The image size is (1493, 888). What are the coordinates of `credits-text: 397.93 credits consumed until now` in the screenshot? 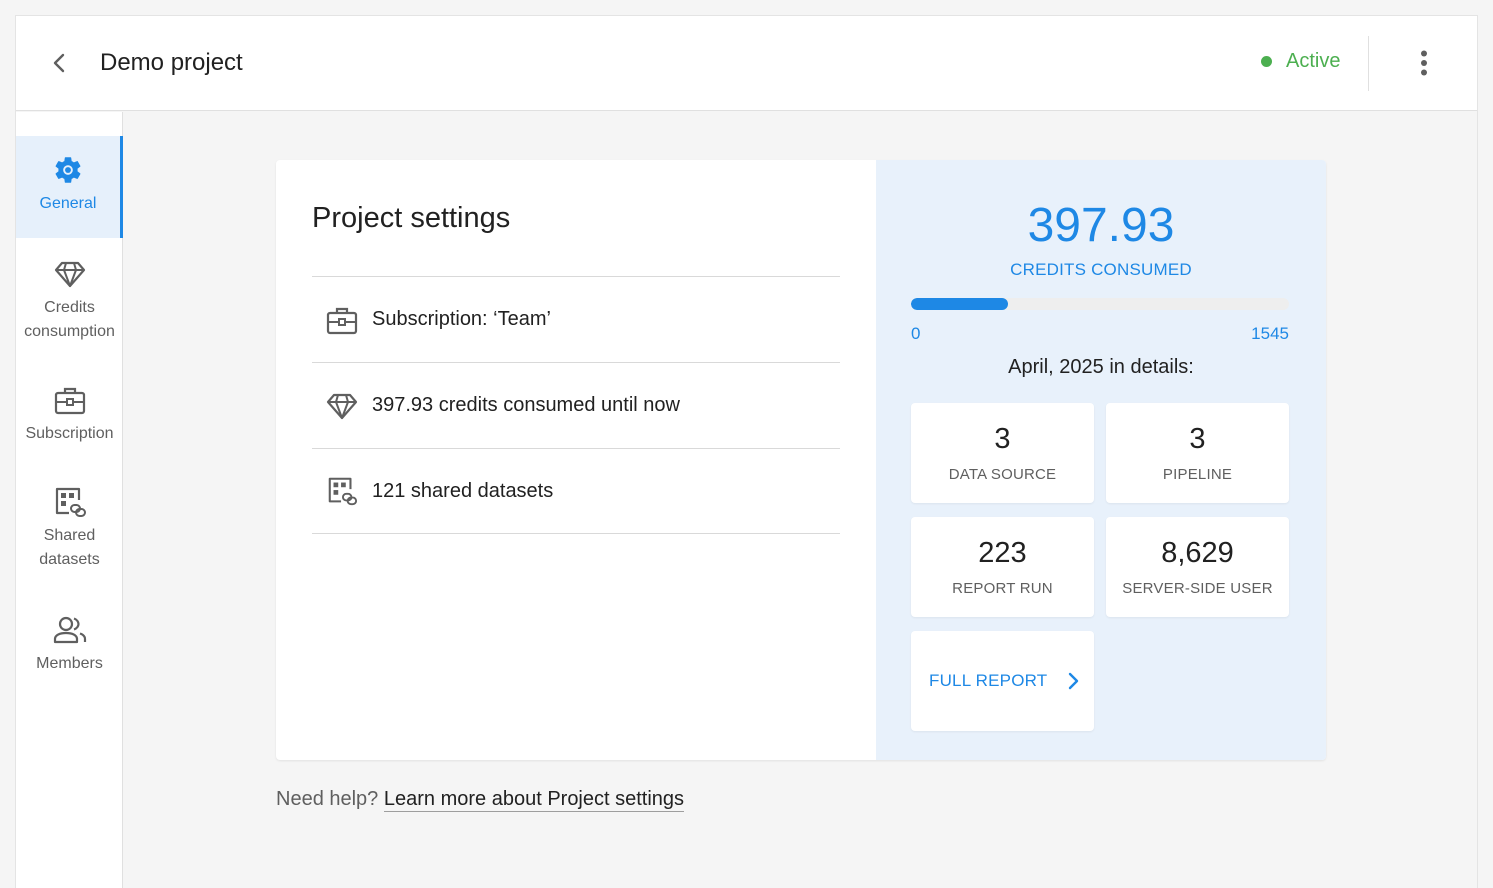 It's located at (526, 405).